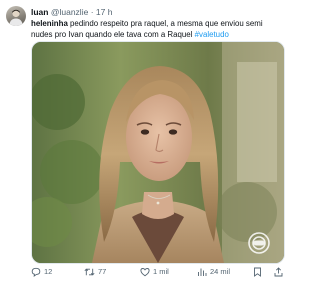 The width and height of the screenshot is (320, 283). Describe the element at coordinates (202, 272) in the screenshot. I see `views-icon` at that location.